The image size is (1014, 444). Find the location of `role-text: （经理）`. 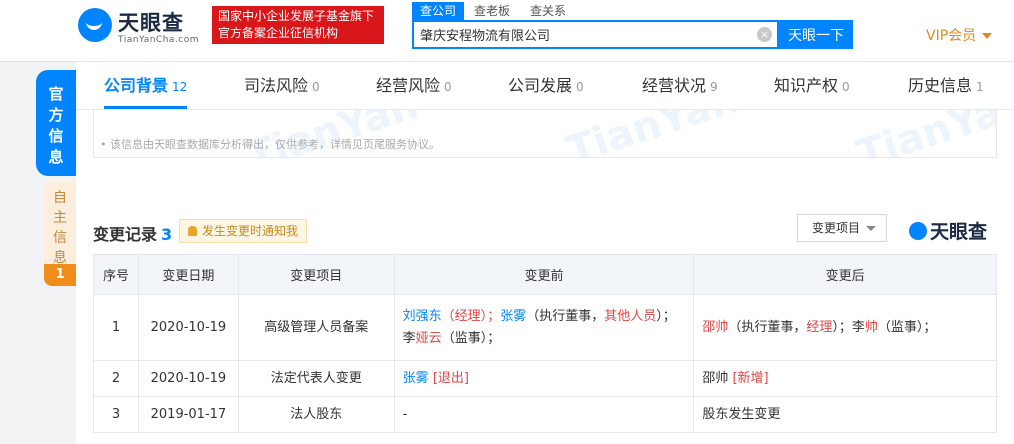

role-text: （经理） is located at coordinates (464, 316).